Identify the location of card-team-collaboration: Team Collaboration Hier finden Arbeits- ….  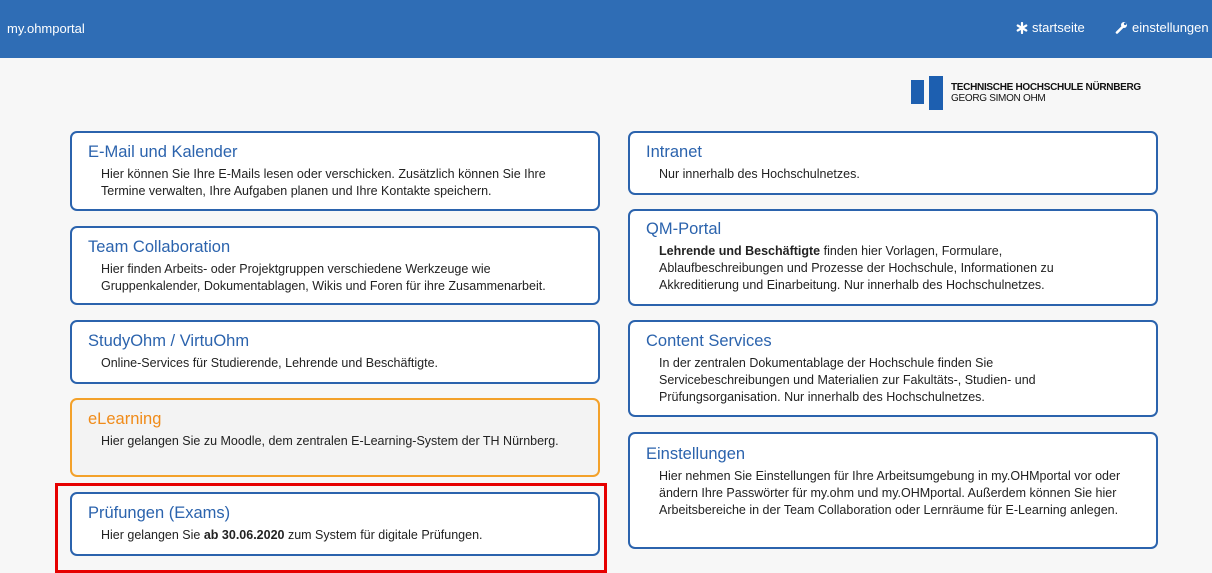
(335, 265).